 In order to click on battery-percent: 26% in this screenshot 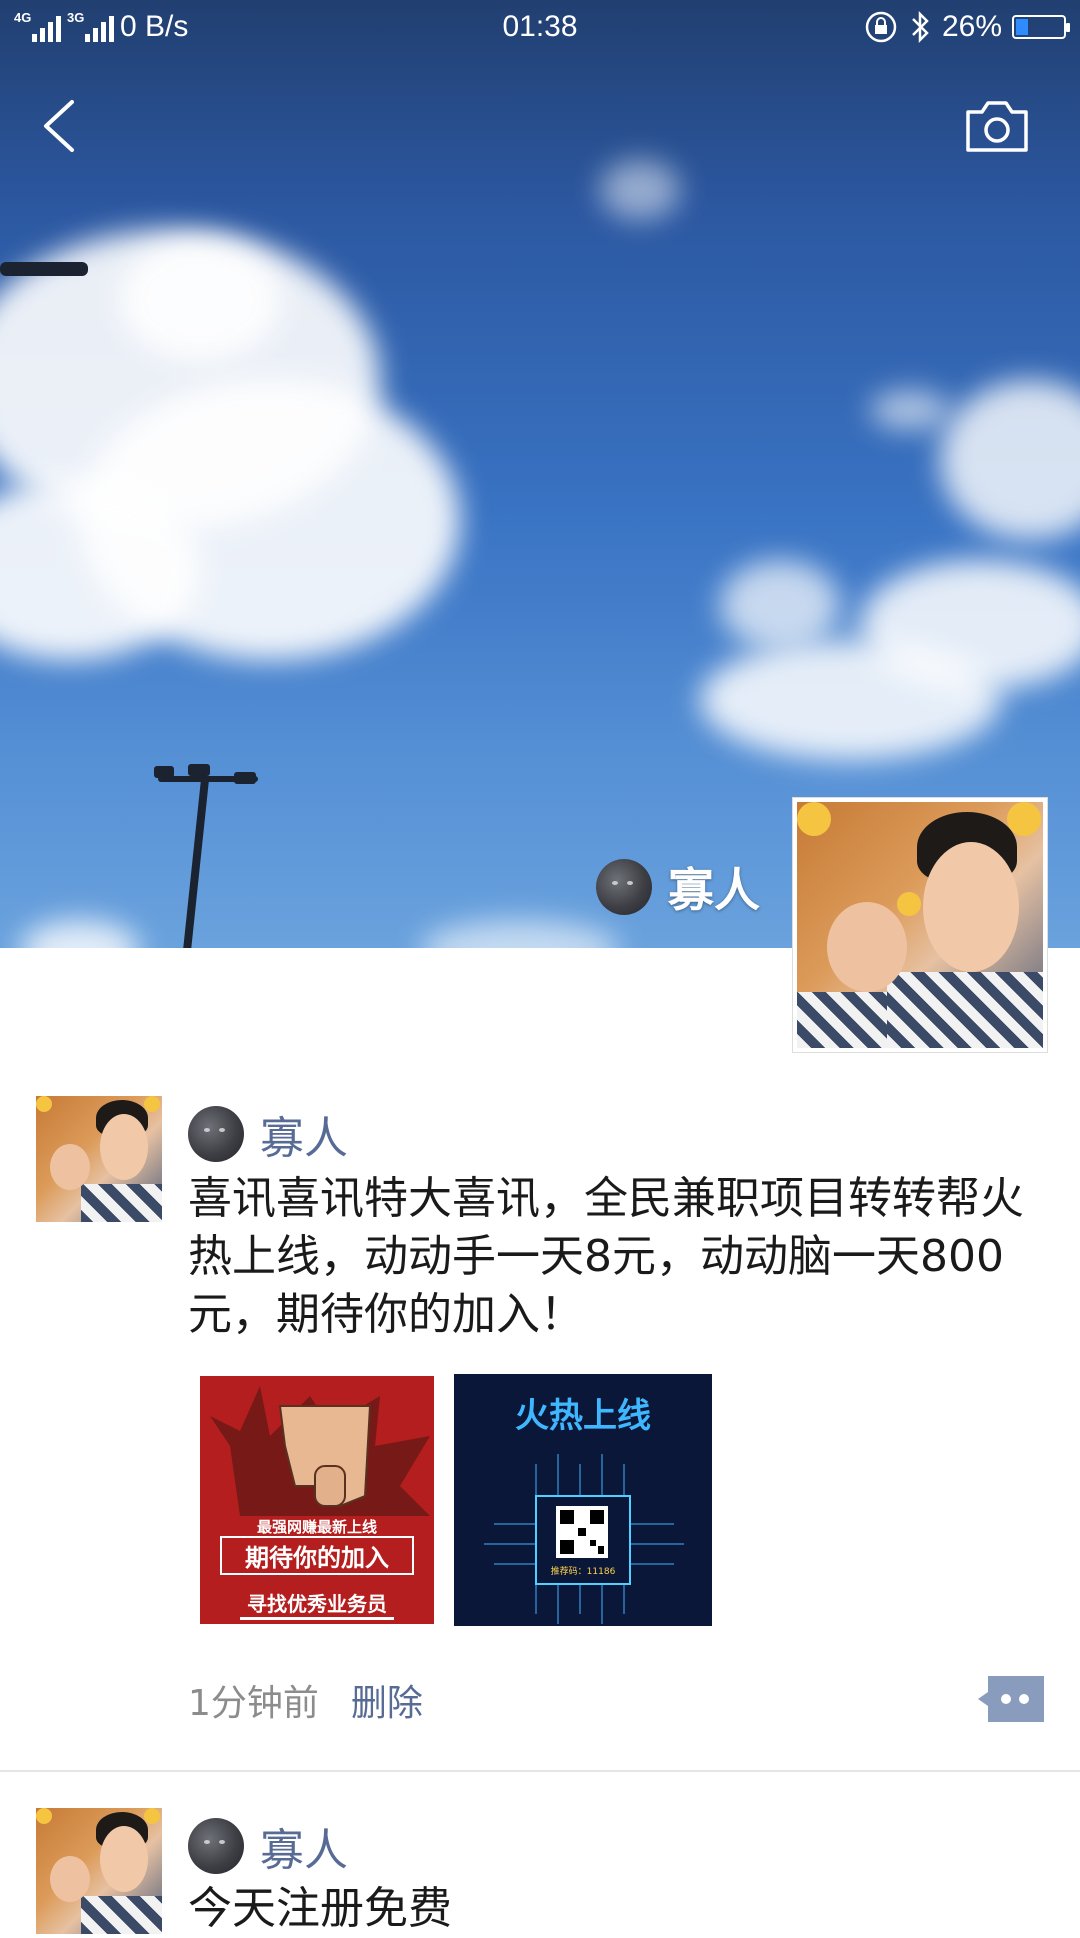, I will do `click(971, 26)`.